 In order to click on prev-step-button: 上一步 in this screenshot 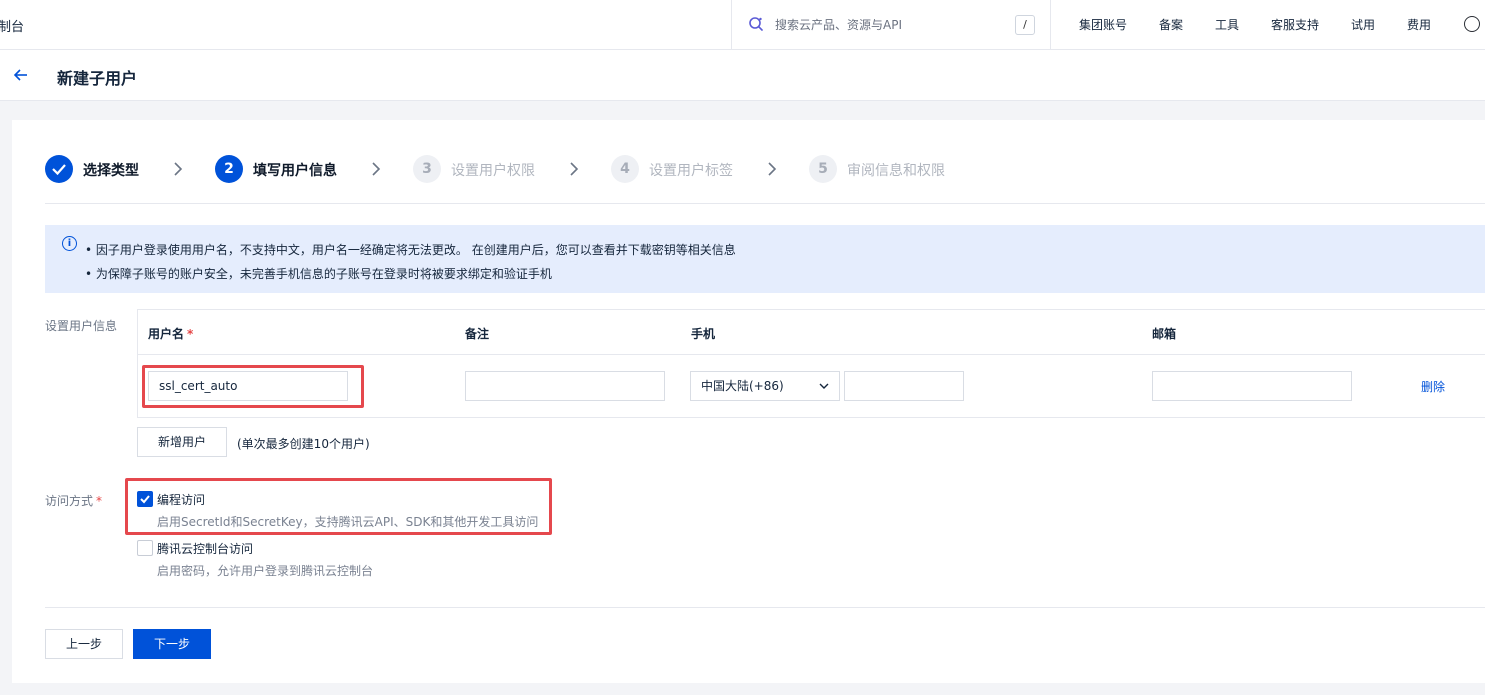, I will do `click(84, 644)`.